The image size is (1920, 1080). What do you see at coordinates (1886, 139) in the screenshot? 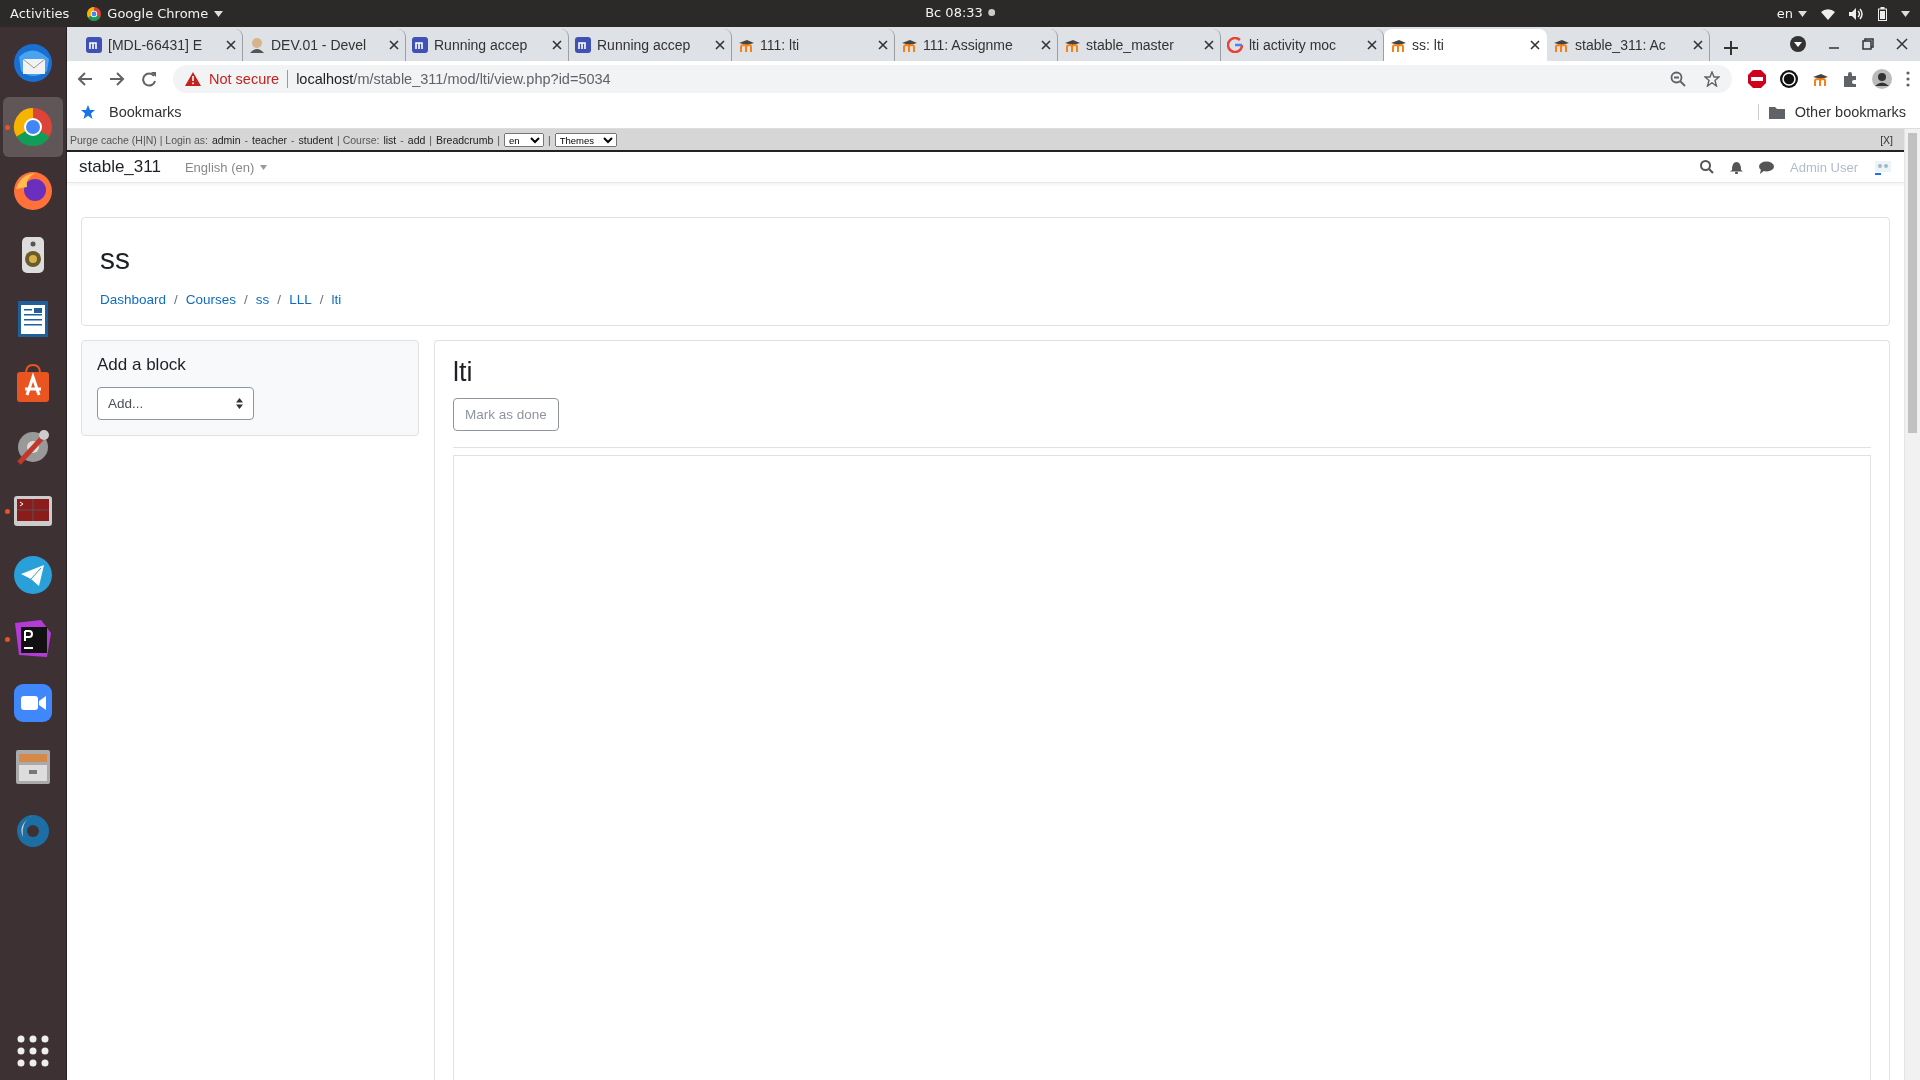
I see `close-link: [X]` at bounding box center [1886, 139].